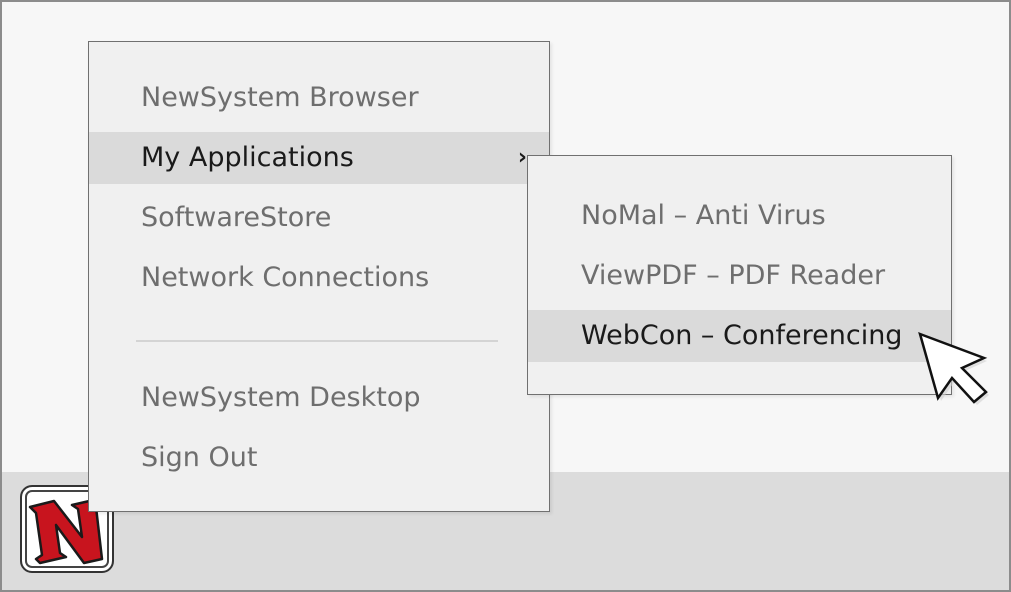 This screenshot has width=1011, height=592. What do you see at coordinates (247, 157) in the screenshot?
I see `menu-item-label: My Applications` at bounding box center [247, 157].